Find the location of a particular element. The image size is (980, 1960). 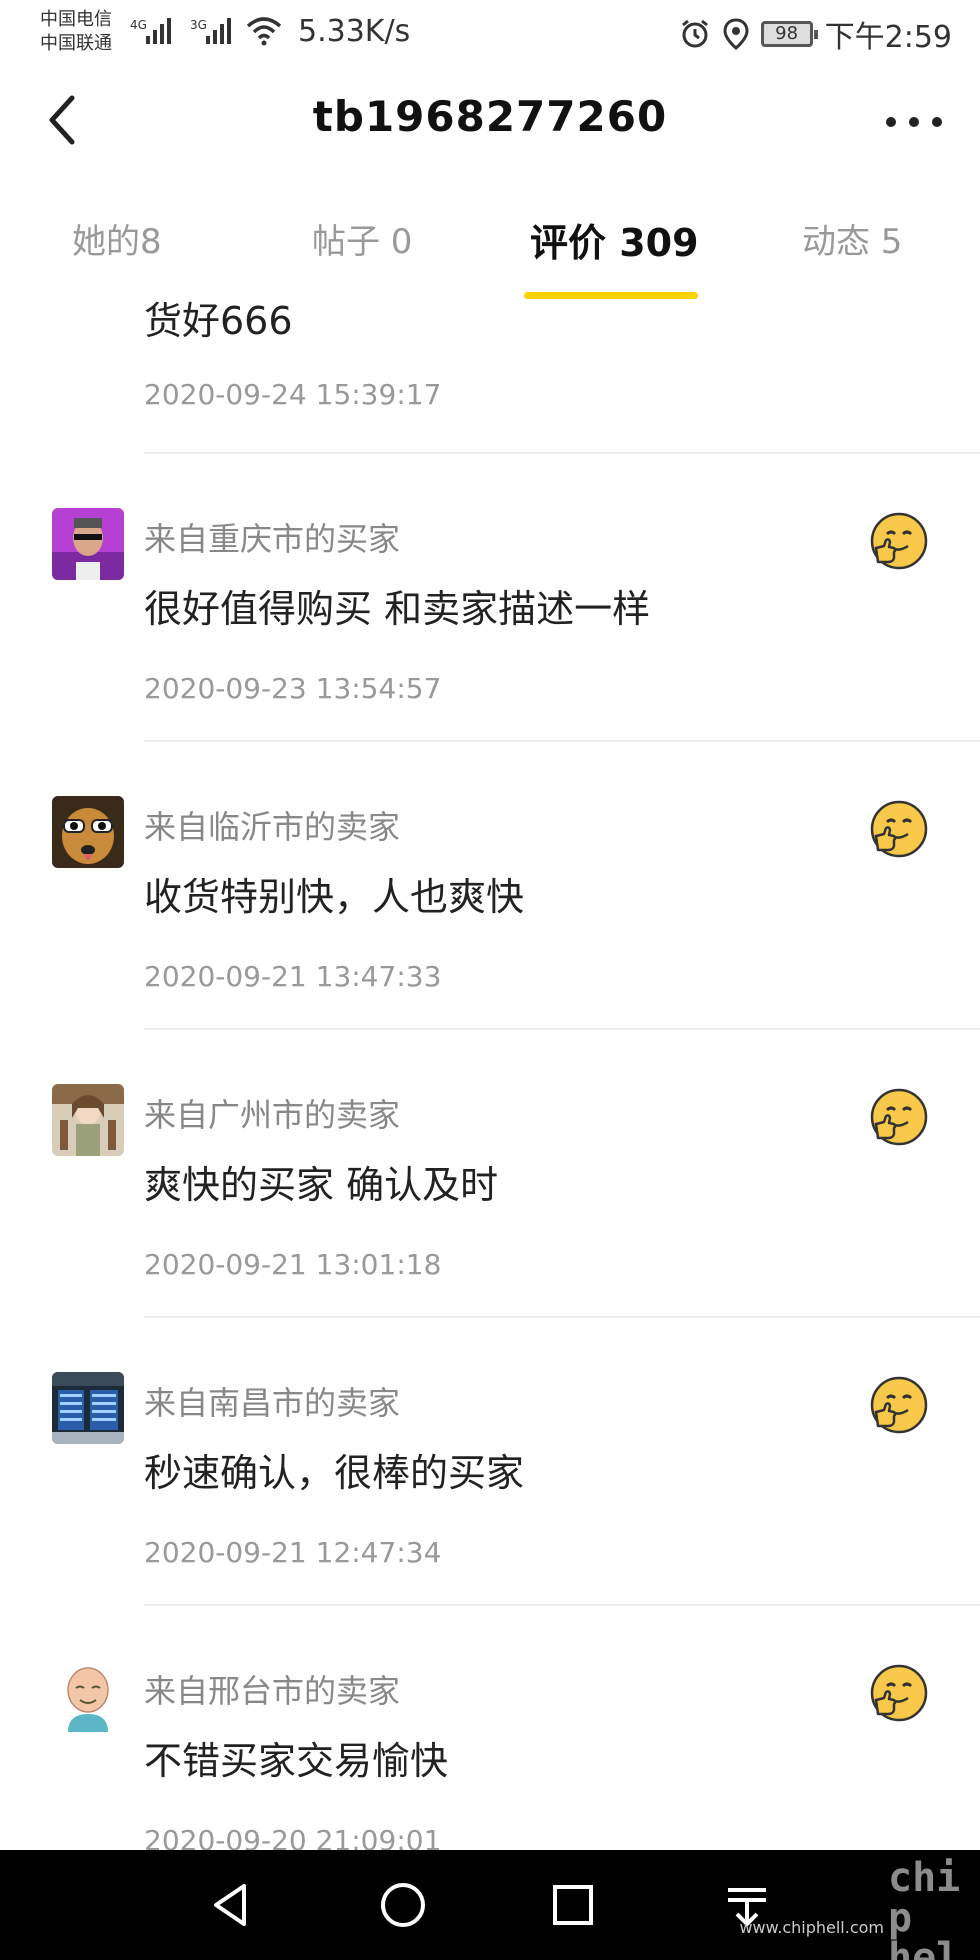

carrier-names: 中国电信 中国联通 is located at coordinates (76, 32).